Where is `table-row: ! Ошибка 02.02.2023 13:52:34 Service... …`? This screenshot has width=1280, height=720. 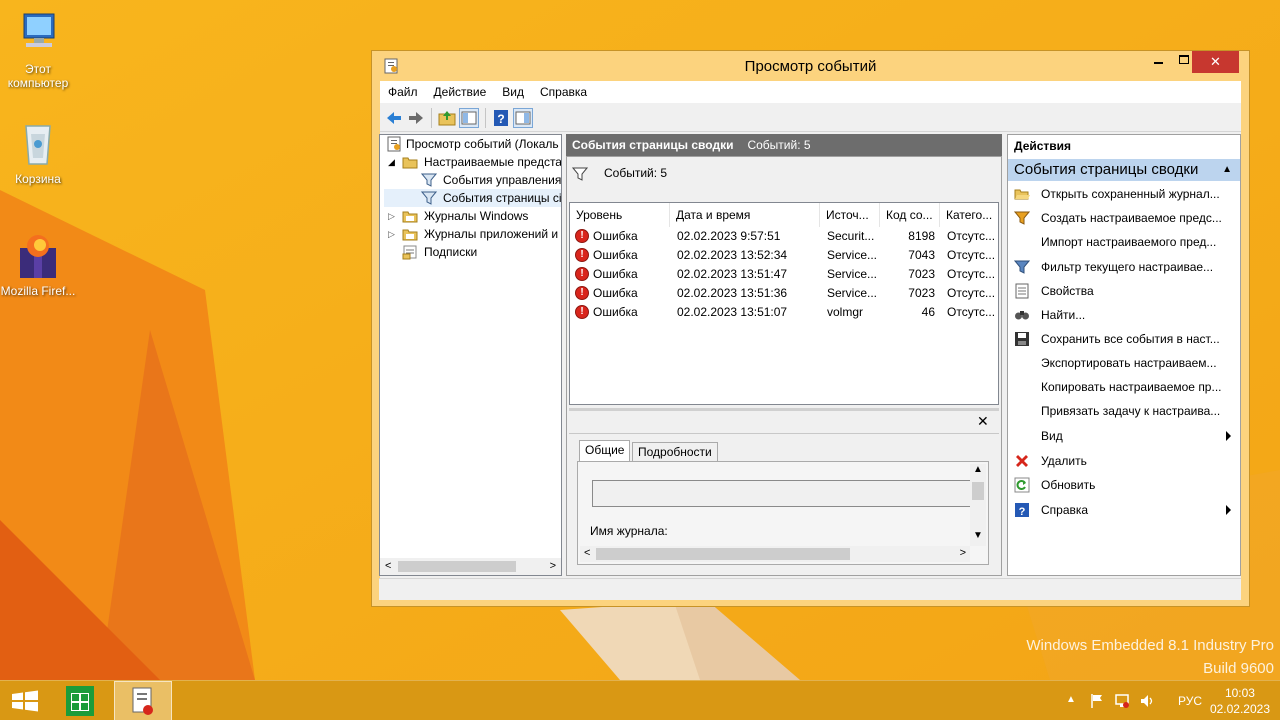
table-row: ! Ошибка 02.02.2023 13:52:34 Service... … is located at coordinates (784, 255).